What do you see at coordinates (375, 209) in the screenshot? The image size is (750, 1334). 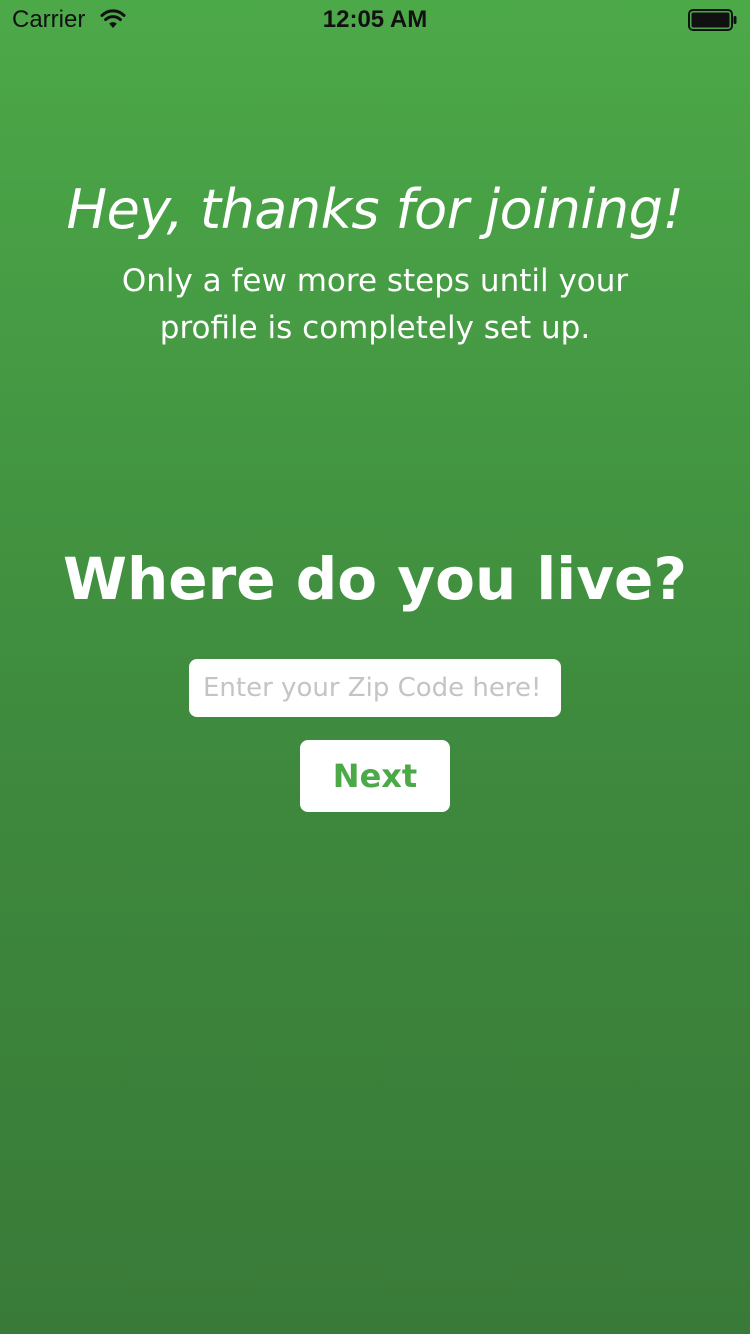 I see `welcome-title: Hey, thanks for joining!` at bounding box center [375, 209].